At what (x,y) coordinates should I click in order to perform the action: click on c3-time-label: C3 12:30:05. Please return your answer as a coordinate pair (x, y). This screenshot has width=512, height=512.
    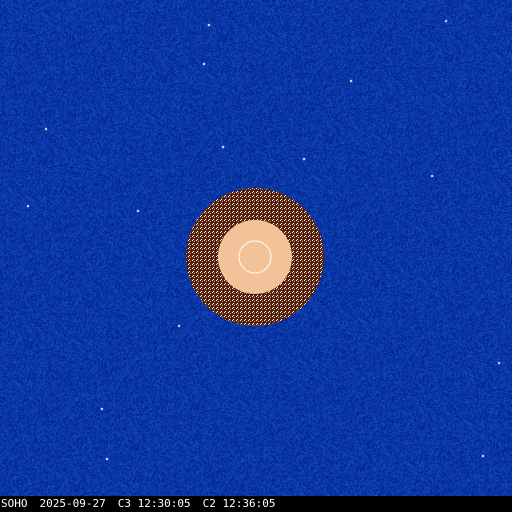
    Looking at the image, I should click on (154, 503).